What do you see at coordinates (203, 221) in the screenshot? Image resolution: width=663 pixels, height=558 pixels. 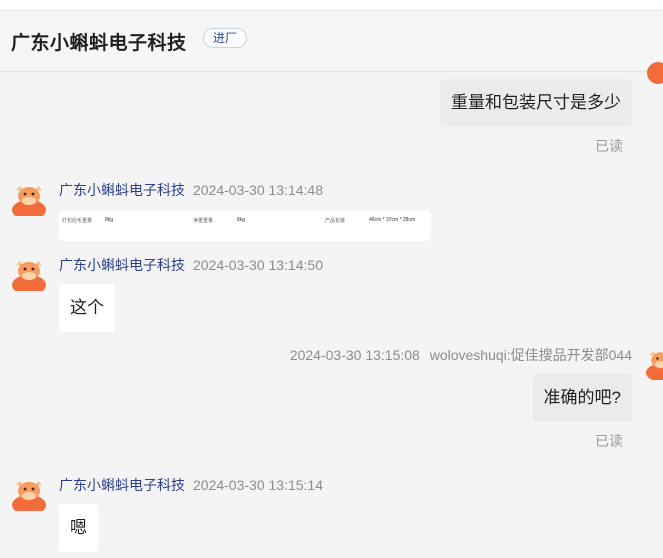 I see `spec-label: 净重重量` at bounding box center [203, 221].